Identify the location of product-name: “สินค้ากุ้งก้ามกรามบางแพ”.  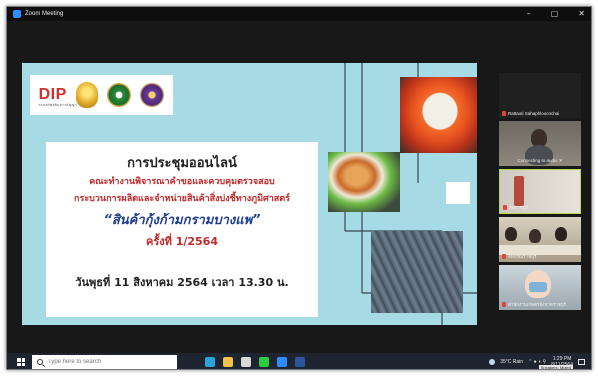
(182, 220).